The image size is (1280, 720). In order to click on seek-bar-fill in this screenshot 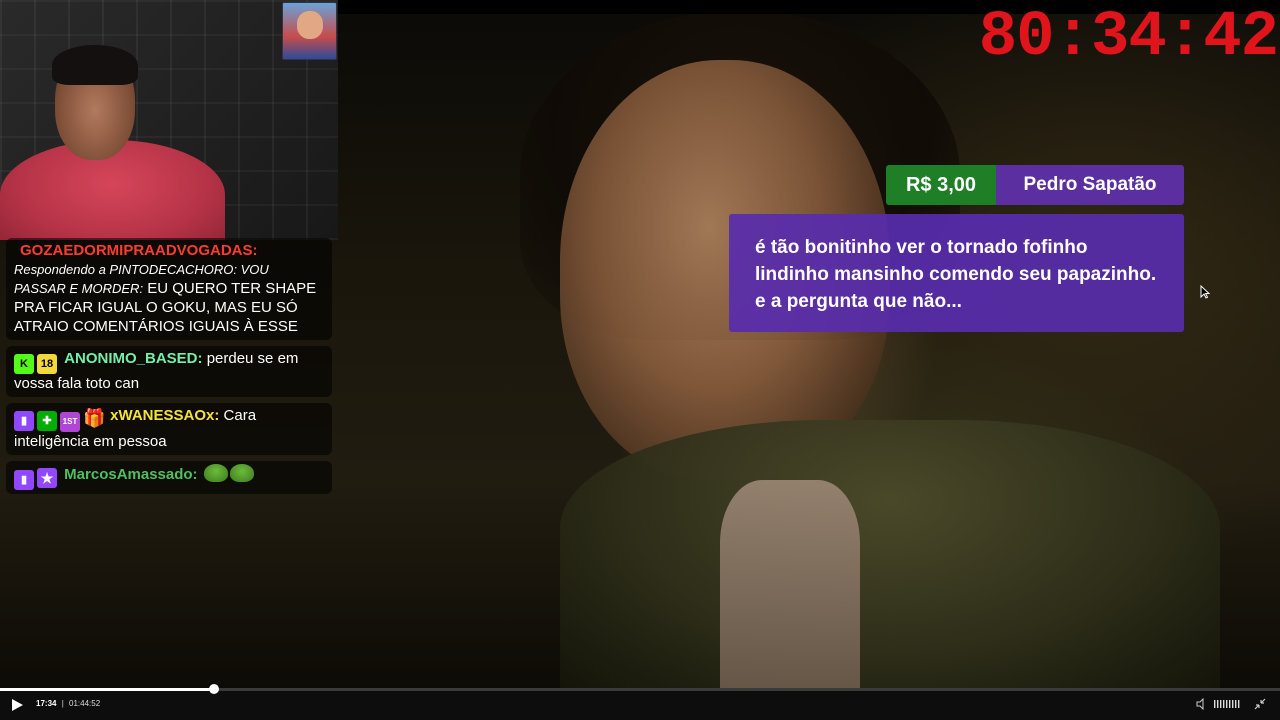, I will do `click(107, 689)`.